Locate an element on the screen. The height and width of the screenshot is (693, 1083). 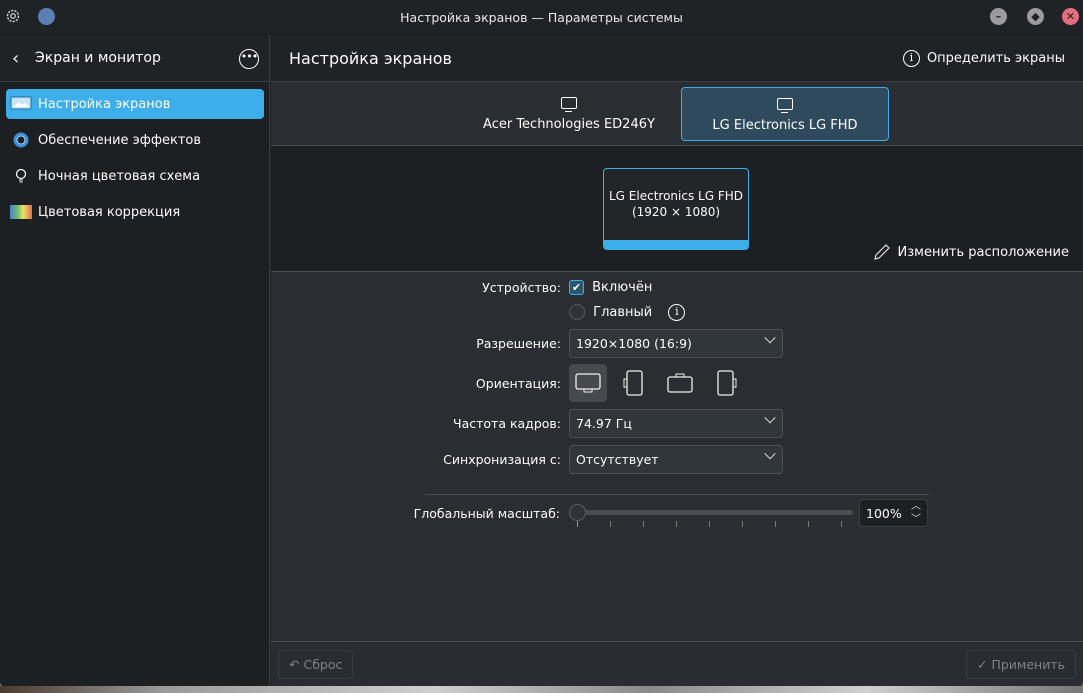
orientation-inverted-button is located at coordinates (680, 383).